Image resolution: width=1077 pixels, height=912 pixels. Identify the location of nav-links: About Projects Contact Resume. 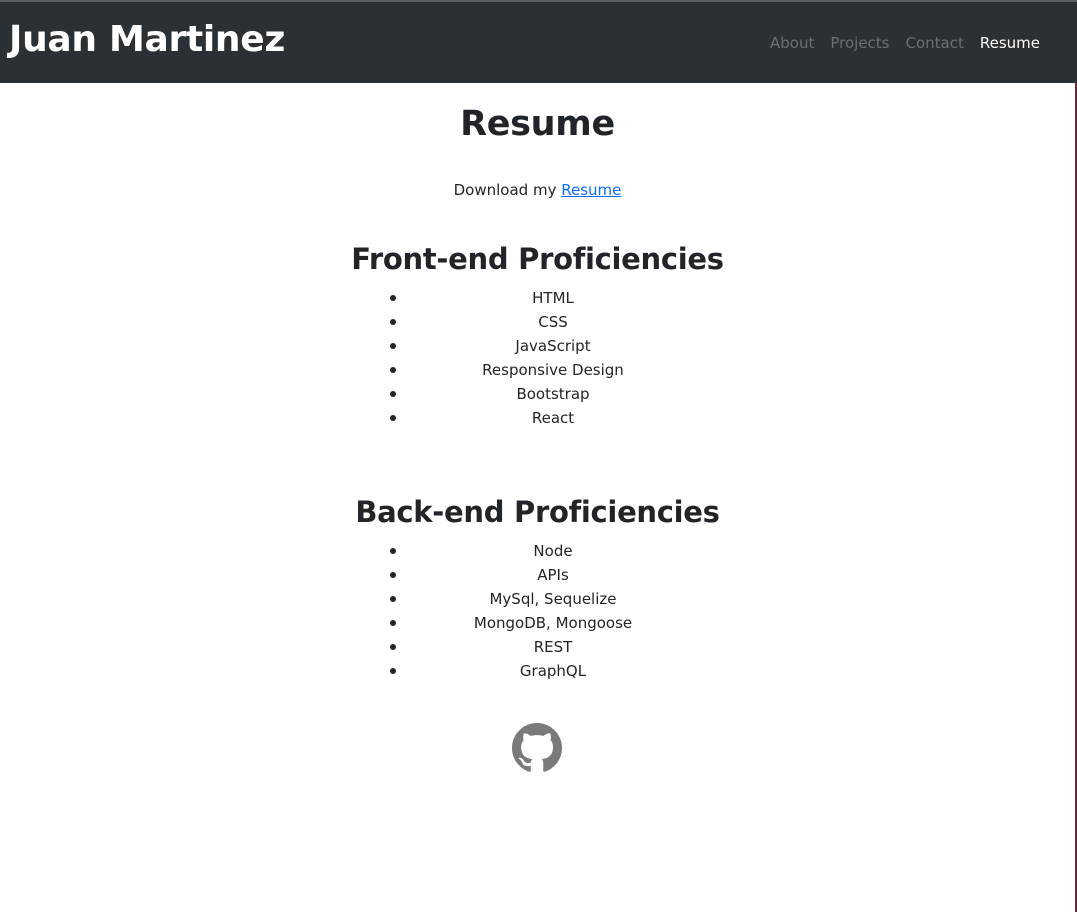
(905, 43).